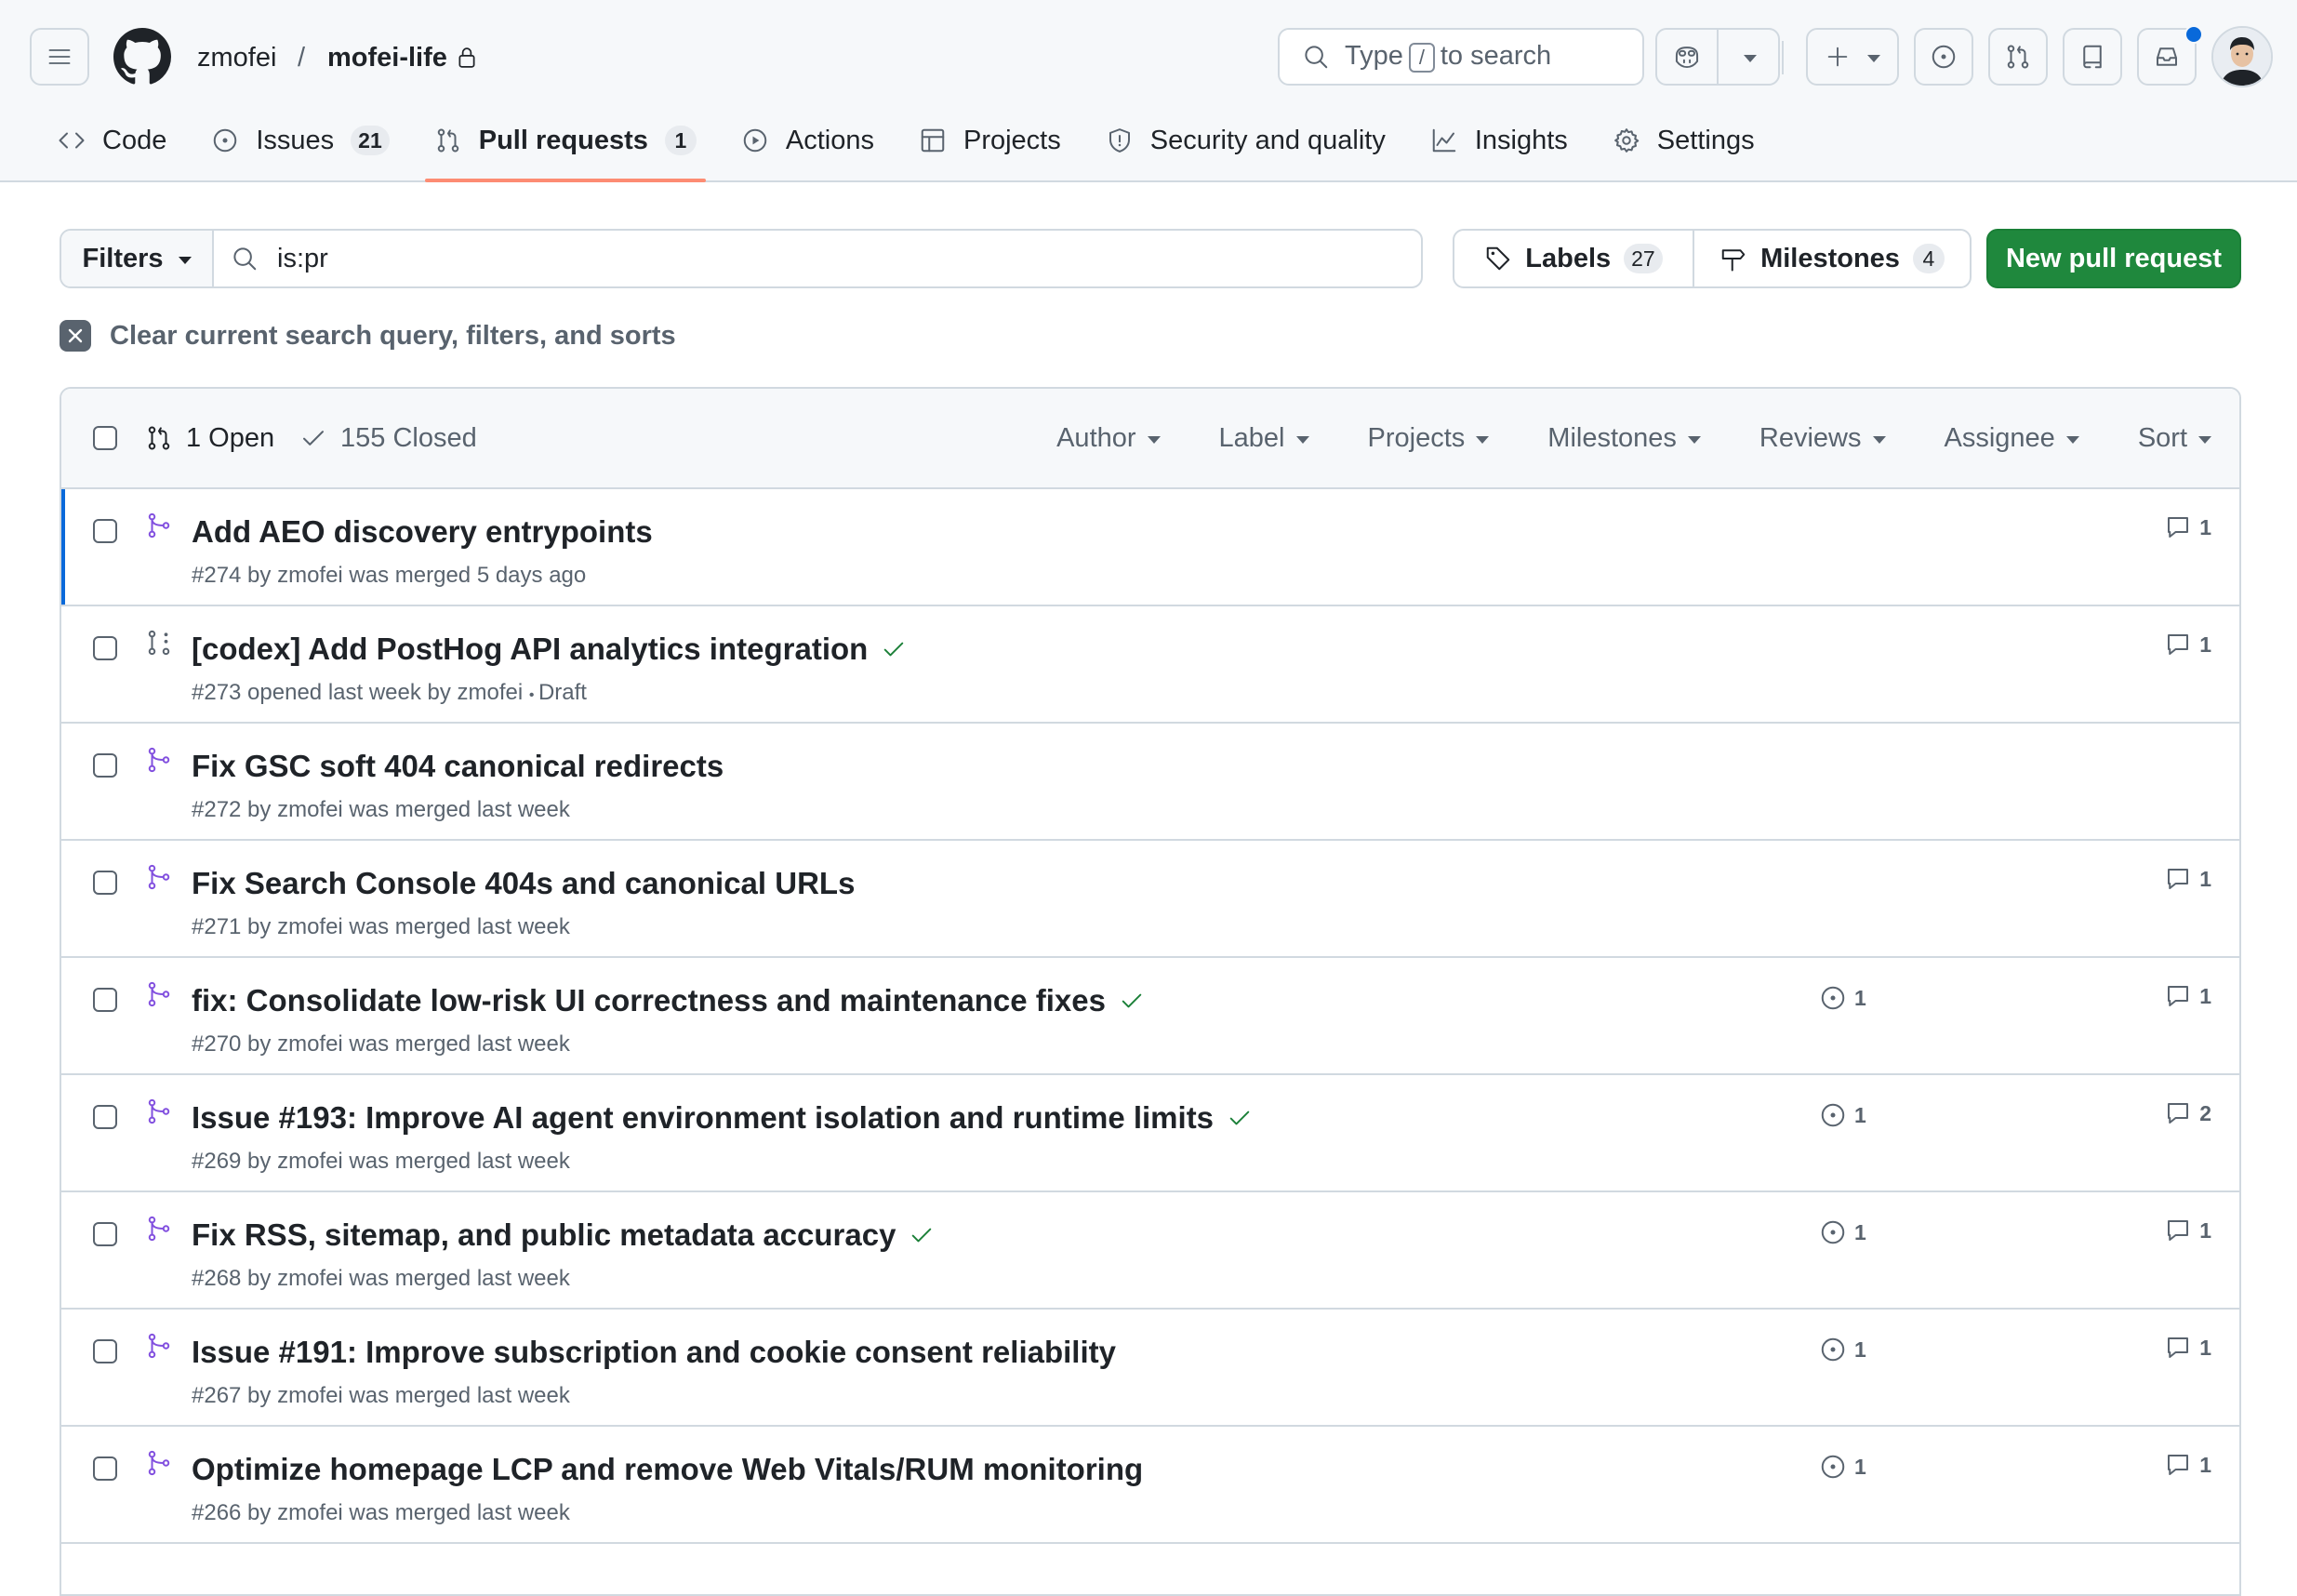 The width and height of the screenshot is (2297, 1596). Describe the element at coordinates (1012, 140) in the screenshot. I see `tab-label: Projects` at that location.